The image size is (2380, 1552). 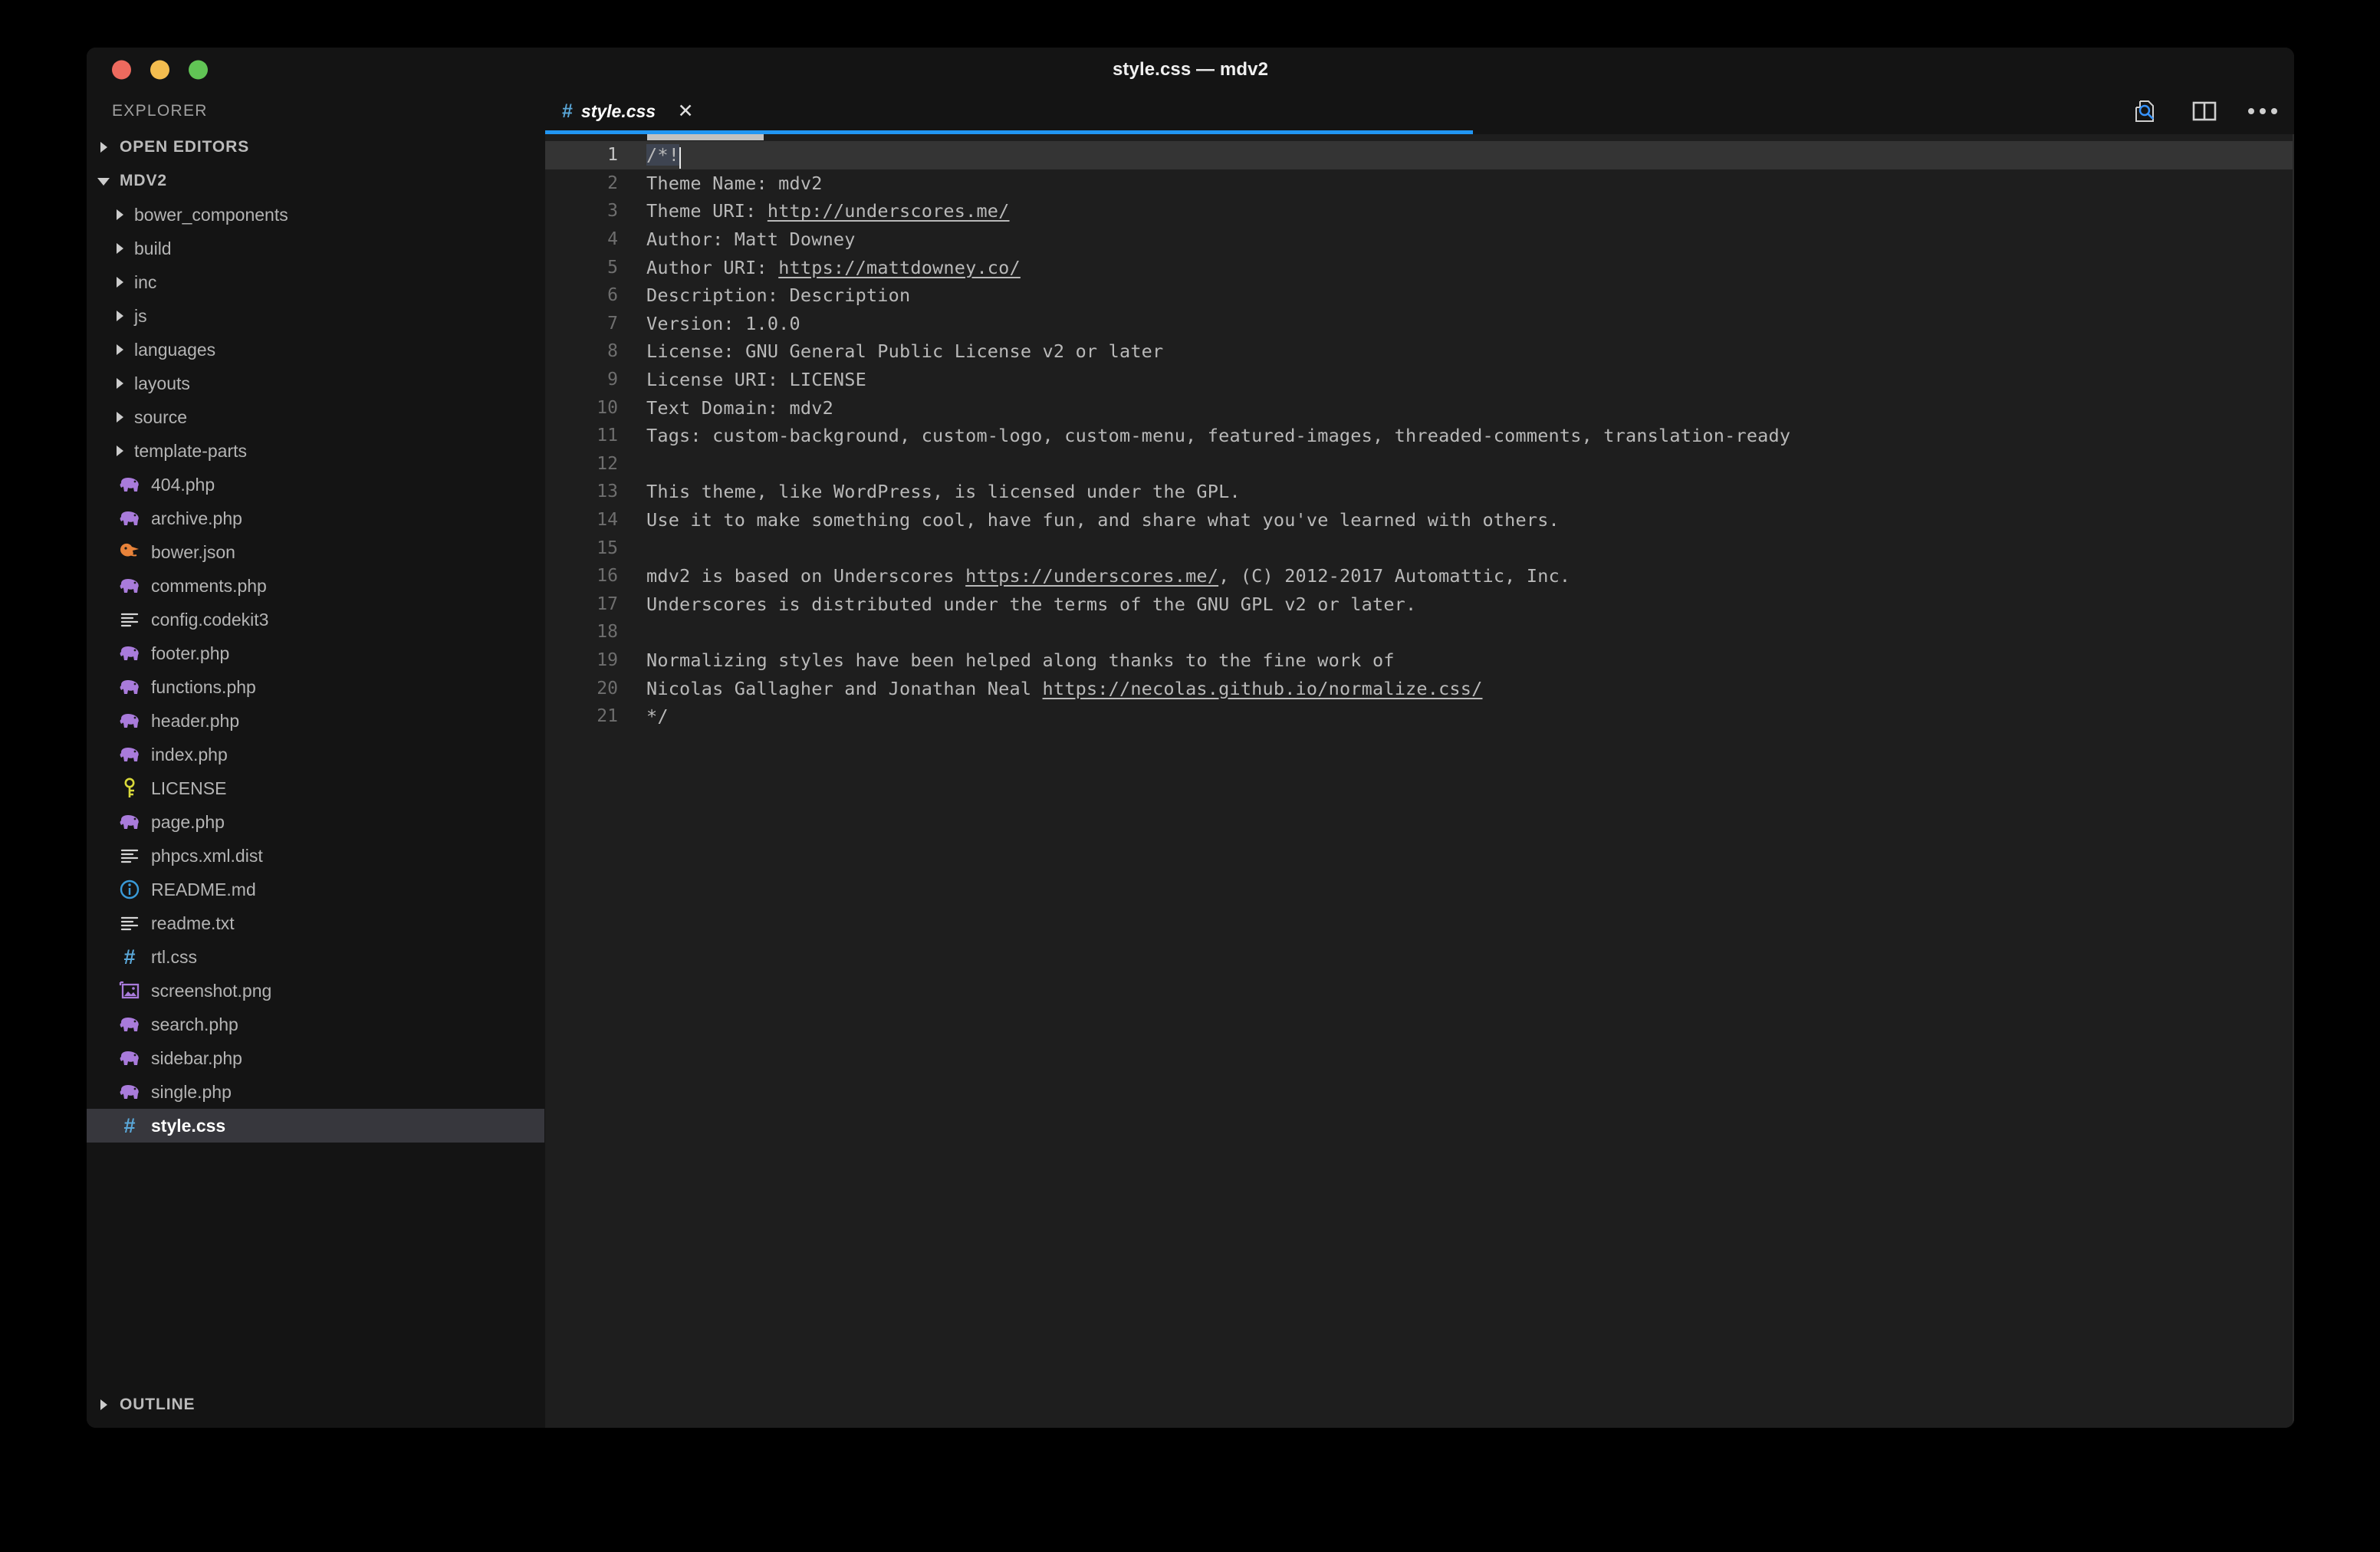 What do you see at coordinates (1419, 407) in the screenshot?
I see `code-line: 10 Text Domain: mdv2` at bounding box center [1419, 407].